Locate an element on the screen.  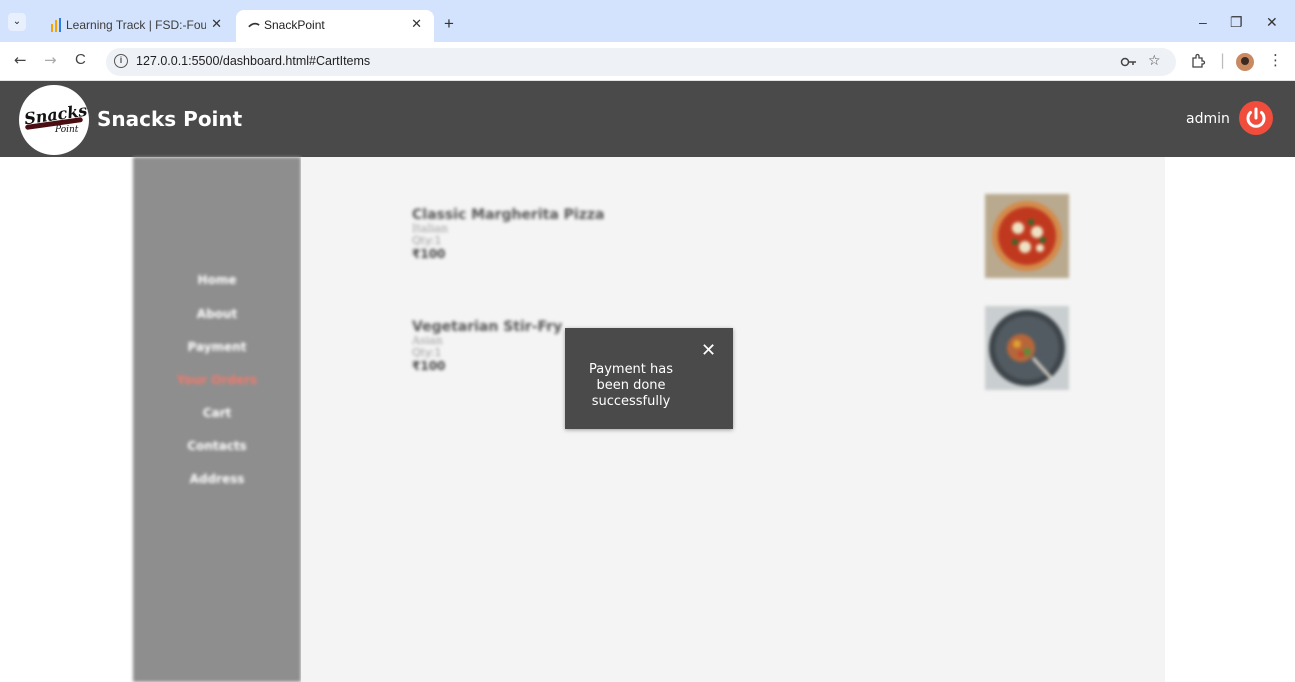
tab-title: Learning Track | FSD:-Foundatio is located at coordinates (136, 25).